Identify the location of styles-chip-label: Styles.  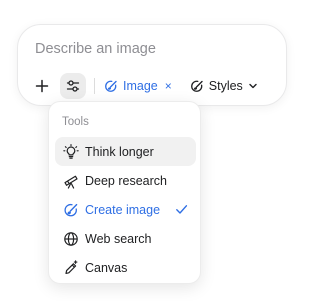
(225, 86).